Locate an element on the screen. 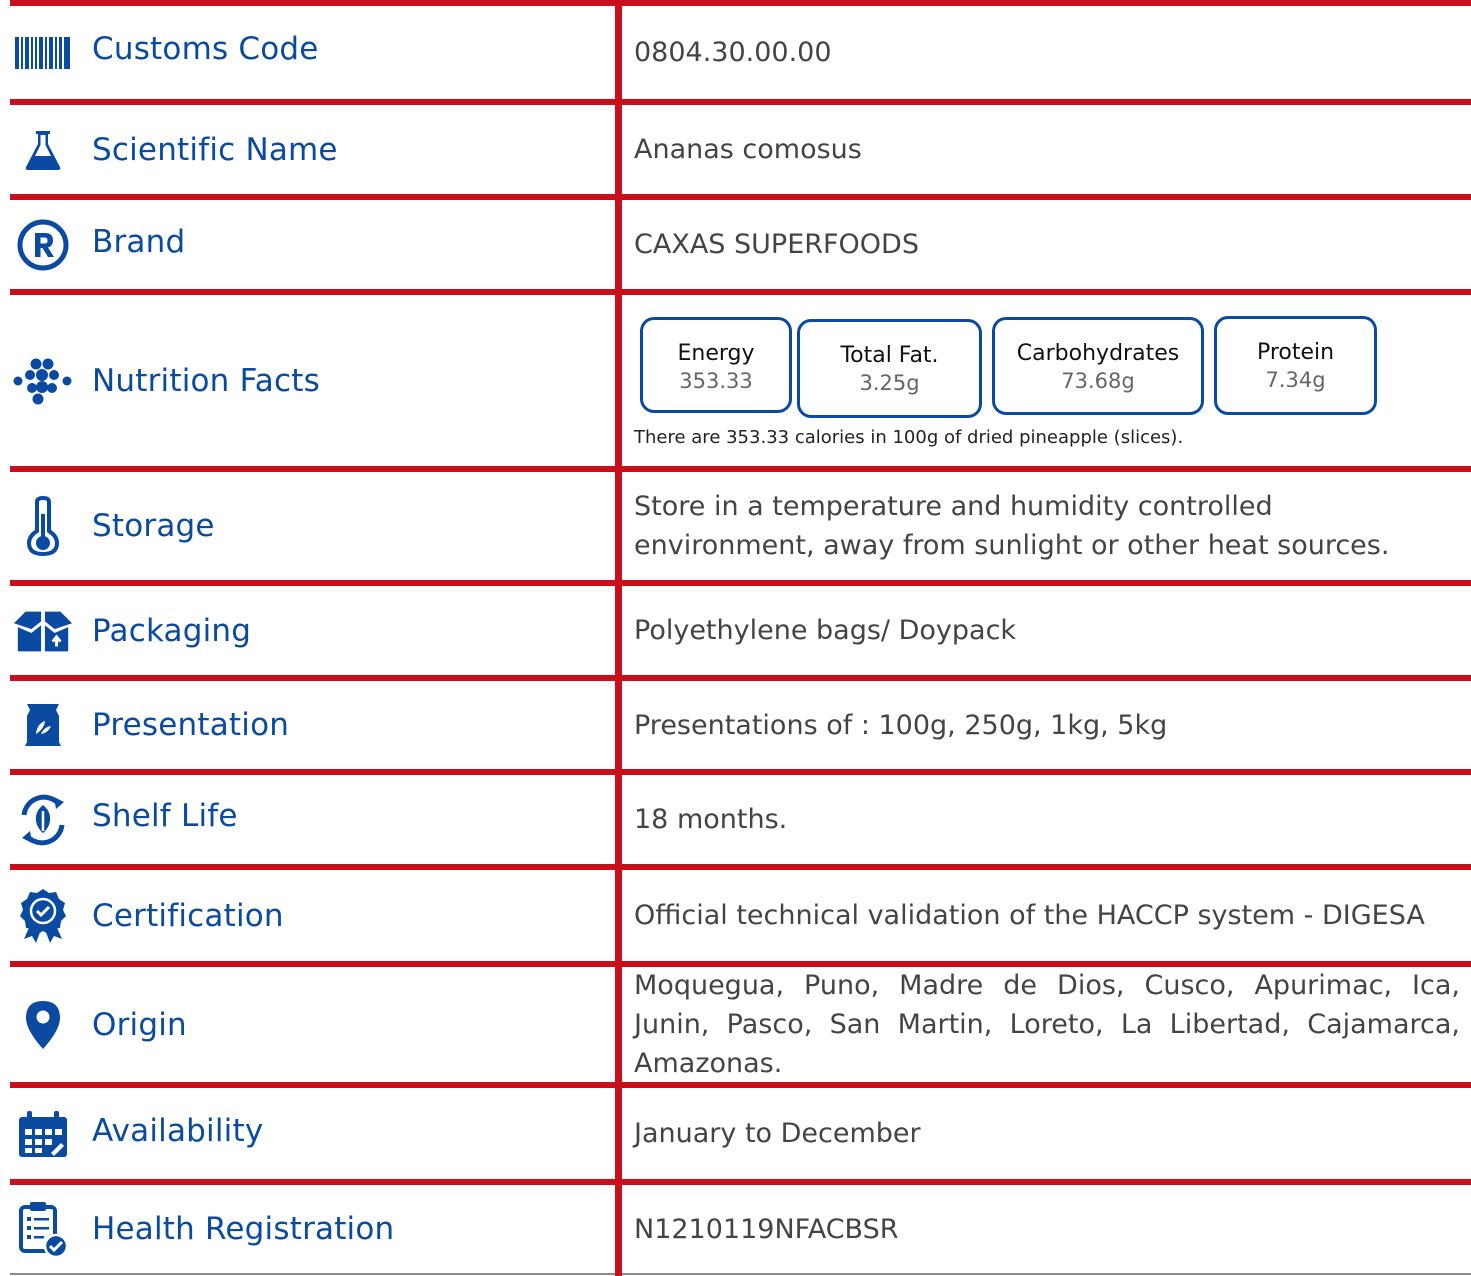  calendar-icon is located at coordinates (43, 1134).